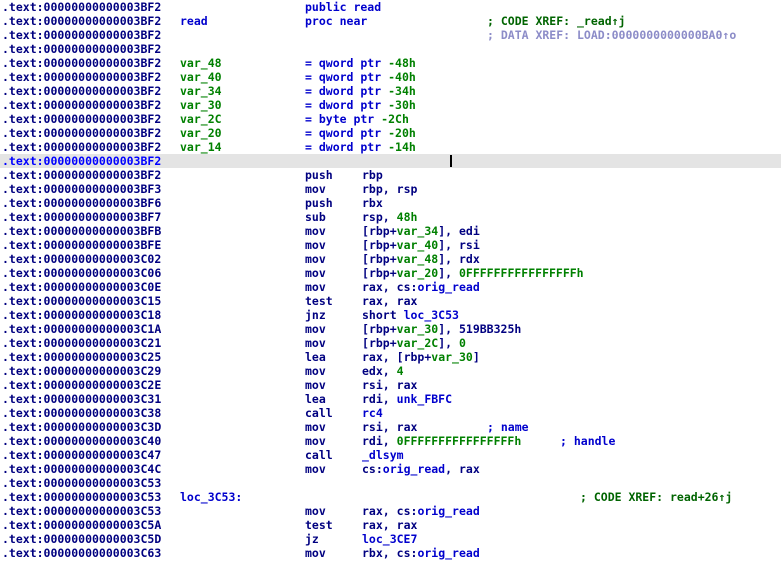 The height and width of the screenshot is (563, 781). I want to click on line-operands: [rbp+var_20], 0FFFFFFFFFFFFFFFFh, so click(473, 273).